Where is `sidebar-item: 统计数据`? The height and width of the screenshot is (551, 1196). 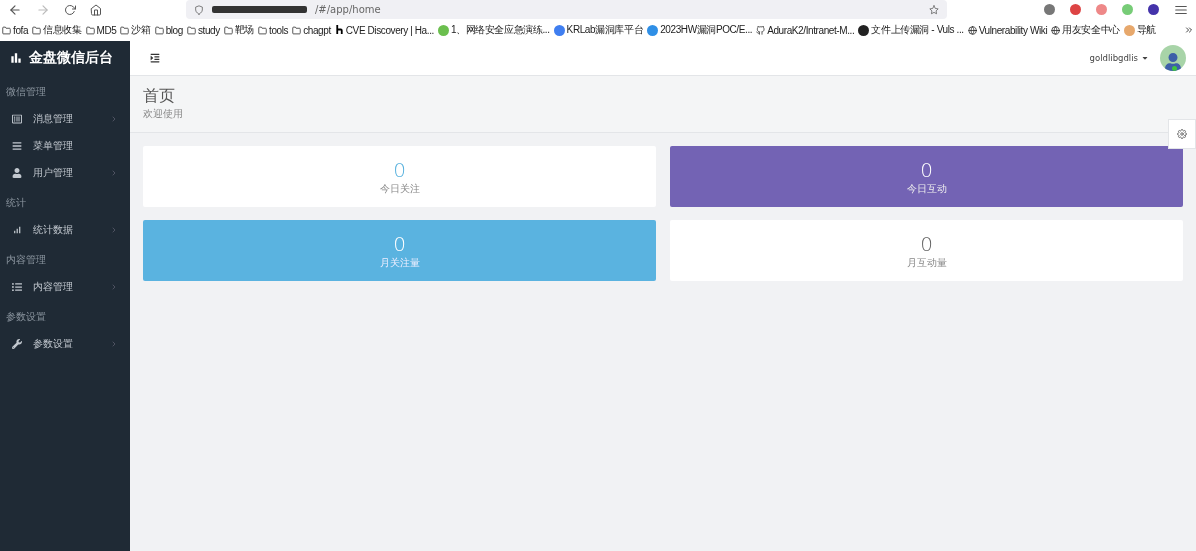 sidebar-item: 统计数据 is located at coordinates (65, 229).